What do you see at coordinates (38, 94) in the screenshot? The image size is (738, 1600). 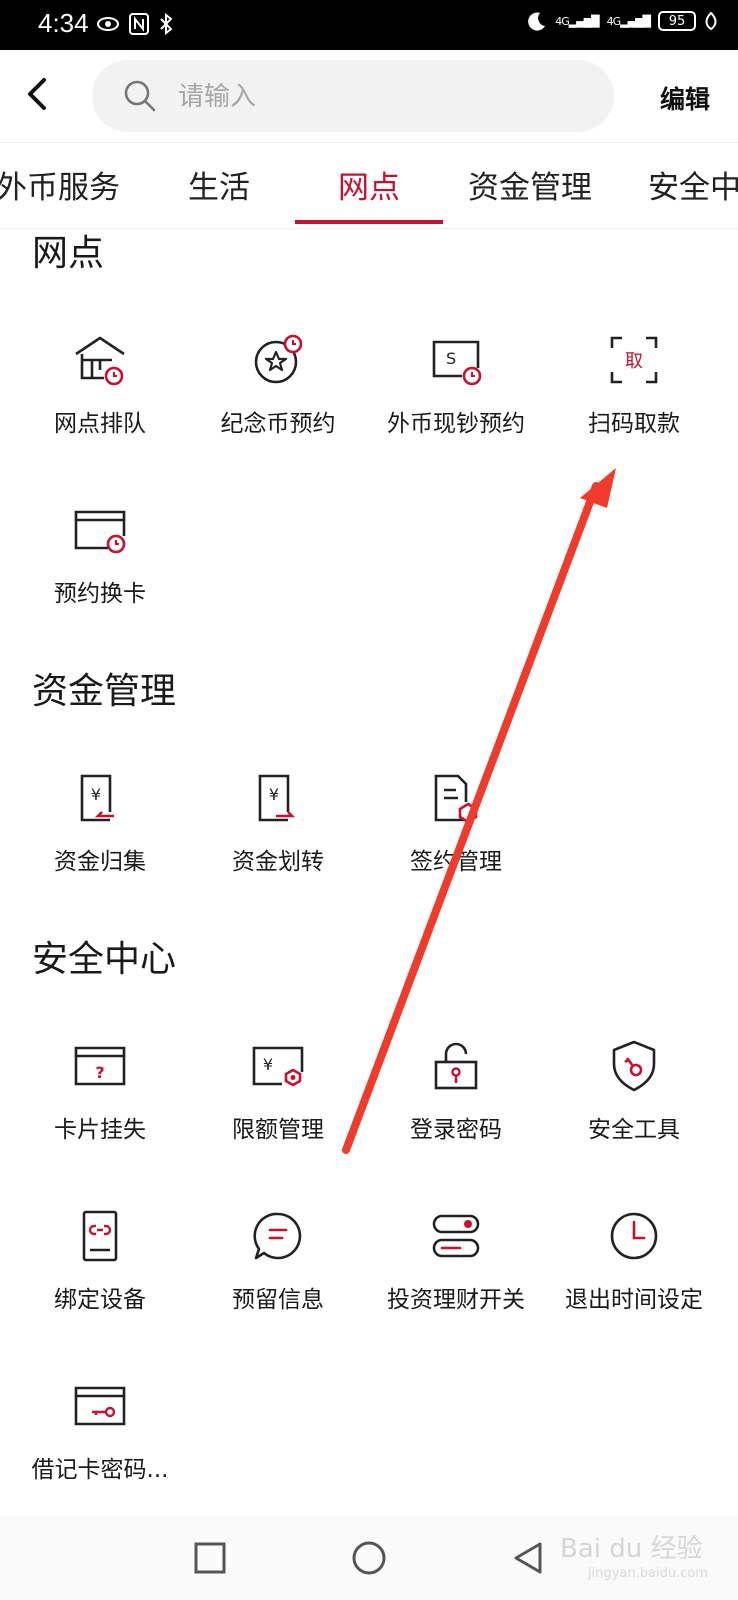 I see `back-arrow-icon` at bounding box center [38, 94].